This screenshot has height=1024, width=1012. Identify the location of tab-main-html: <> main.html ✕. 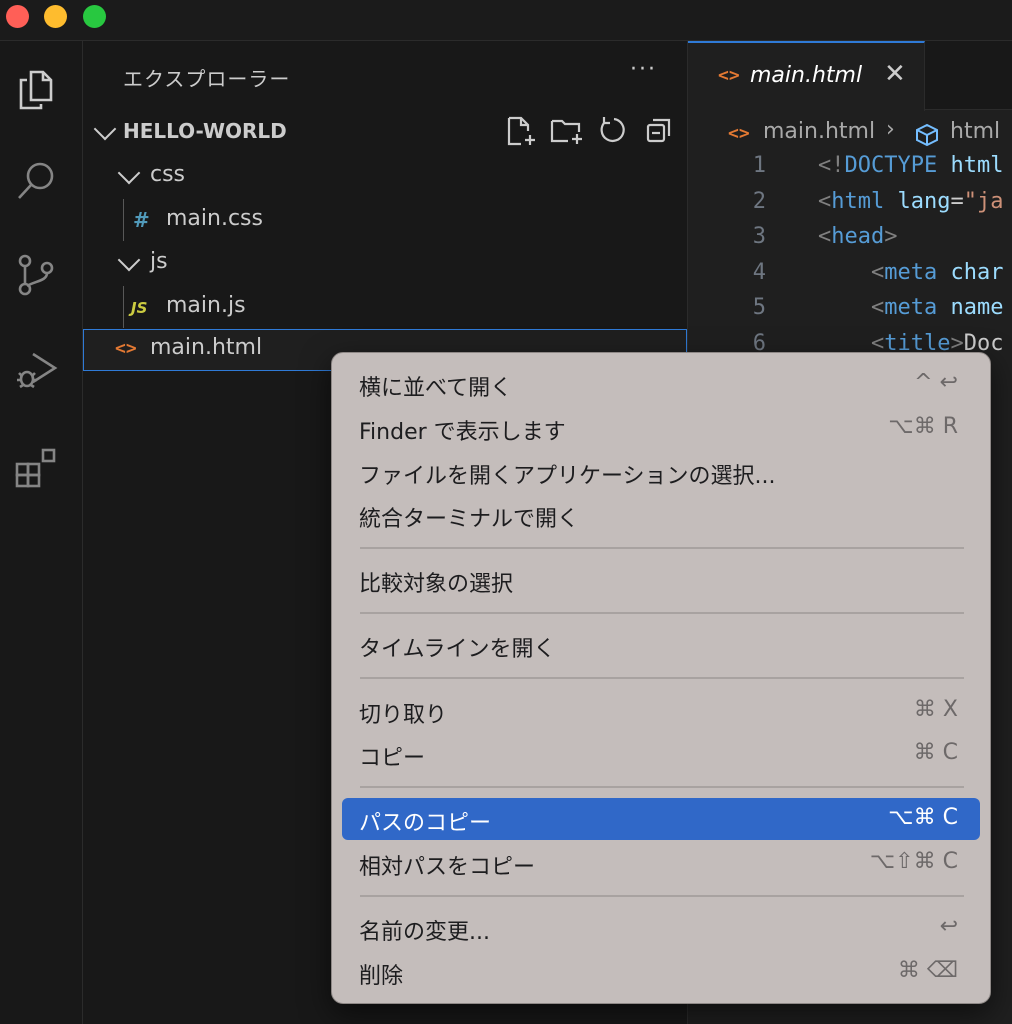
(806, 76).